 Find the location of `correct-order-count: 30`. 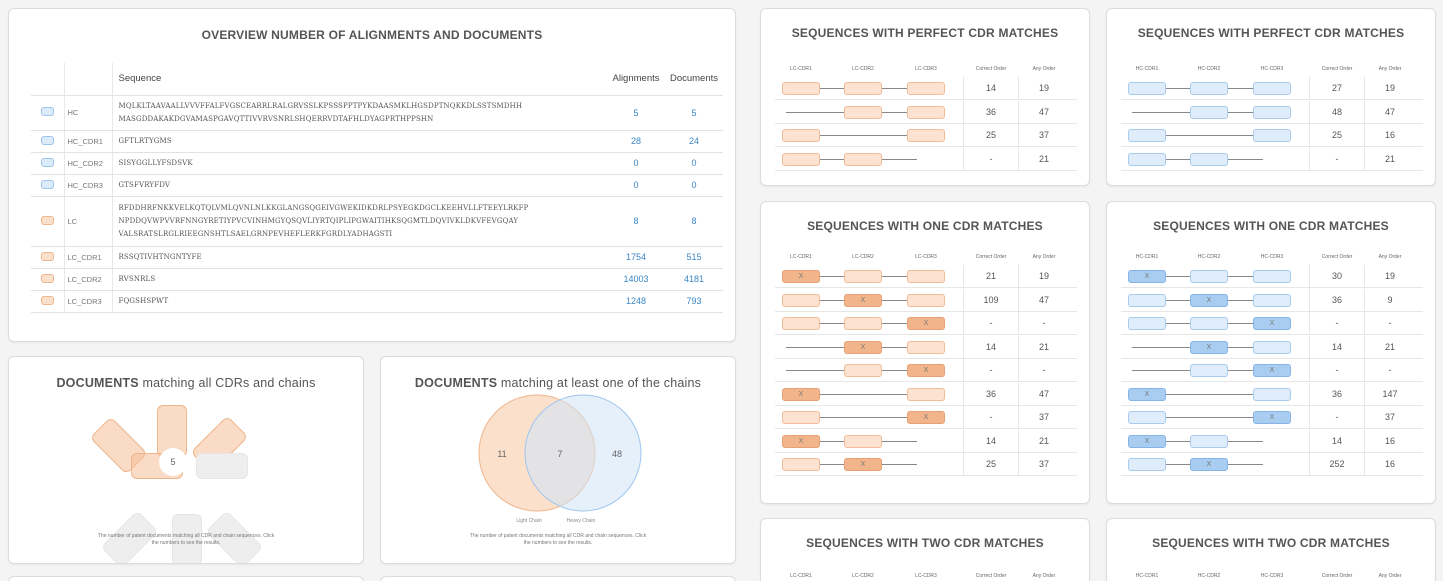

correct-order-count: 30 is located at coordinates (1337, 276).